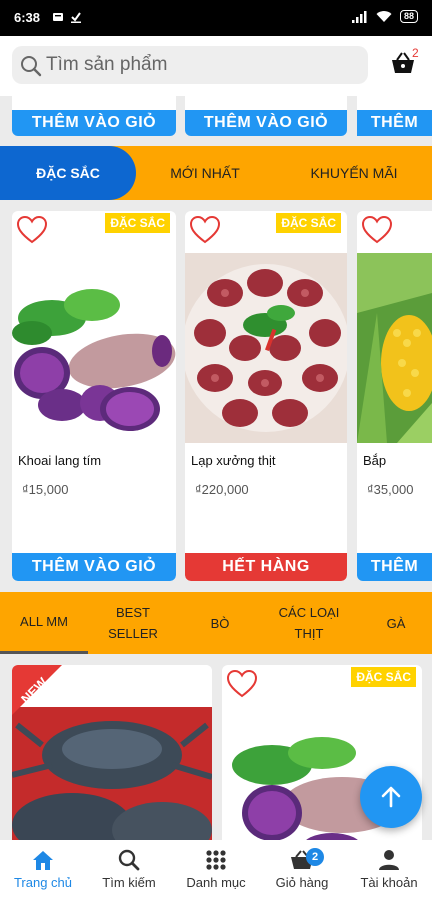  What do you see at coordinates (205, 173) in the screenshot?
I see `tab-moi-nhat: MỚI NHẤT` at bounding box center [205, 173].